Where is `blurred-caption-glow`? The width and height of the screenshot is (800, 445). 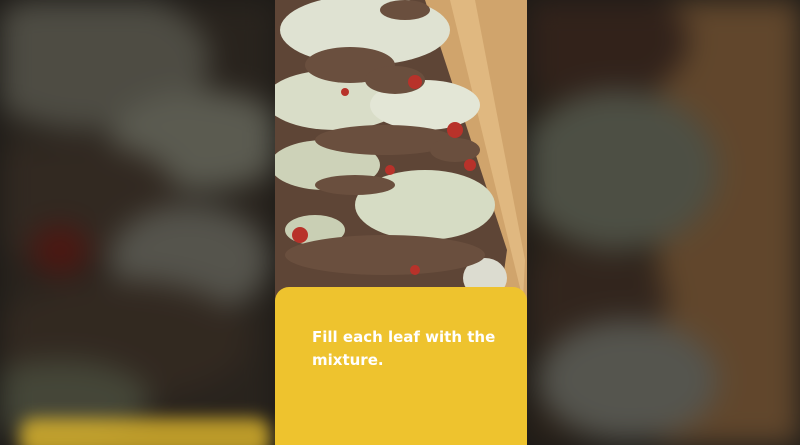 blurred-caption-glow is located at coordinates (145, 431).